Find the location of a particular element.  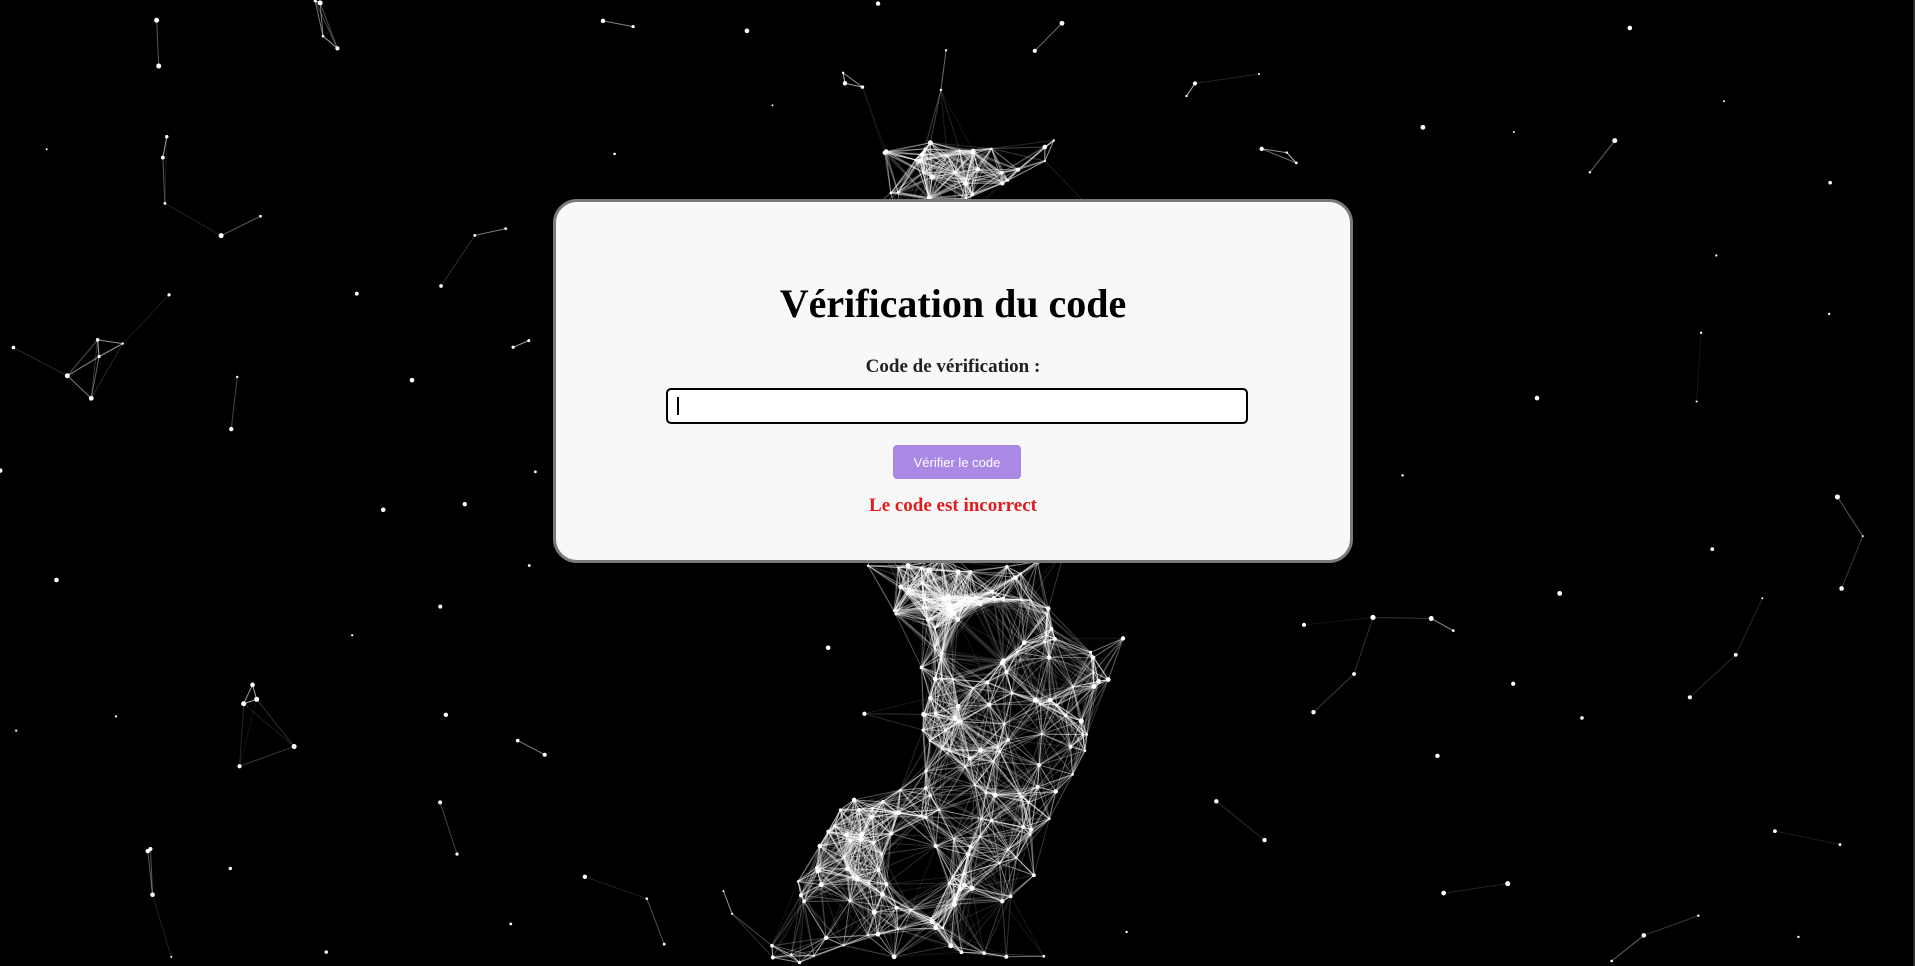

text-cursor is located at coordinates (678, 406).